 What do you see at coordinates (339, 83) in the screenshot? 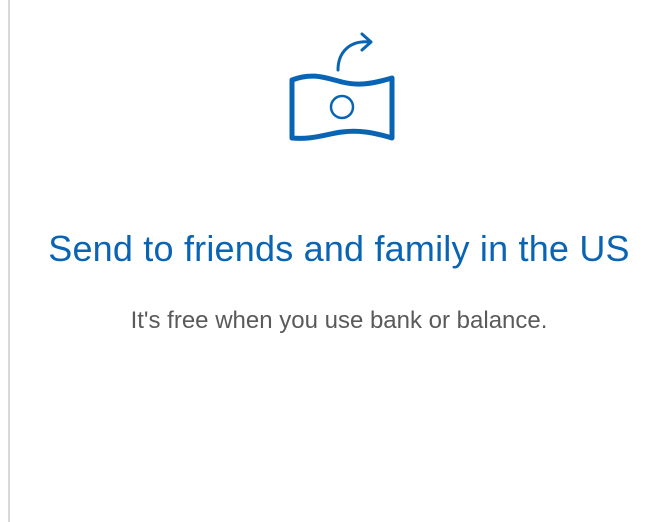
I see `send-money-icon` at bounding box center [339, 83].